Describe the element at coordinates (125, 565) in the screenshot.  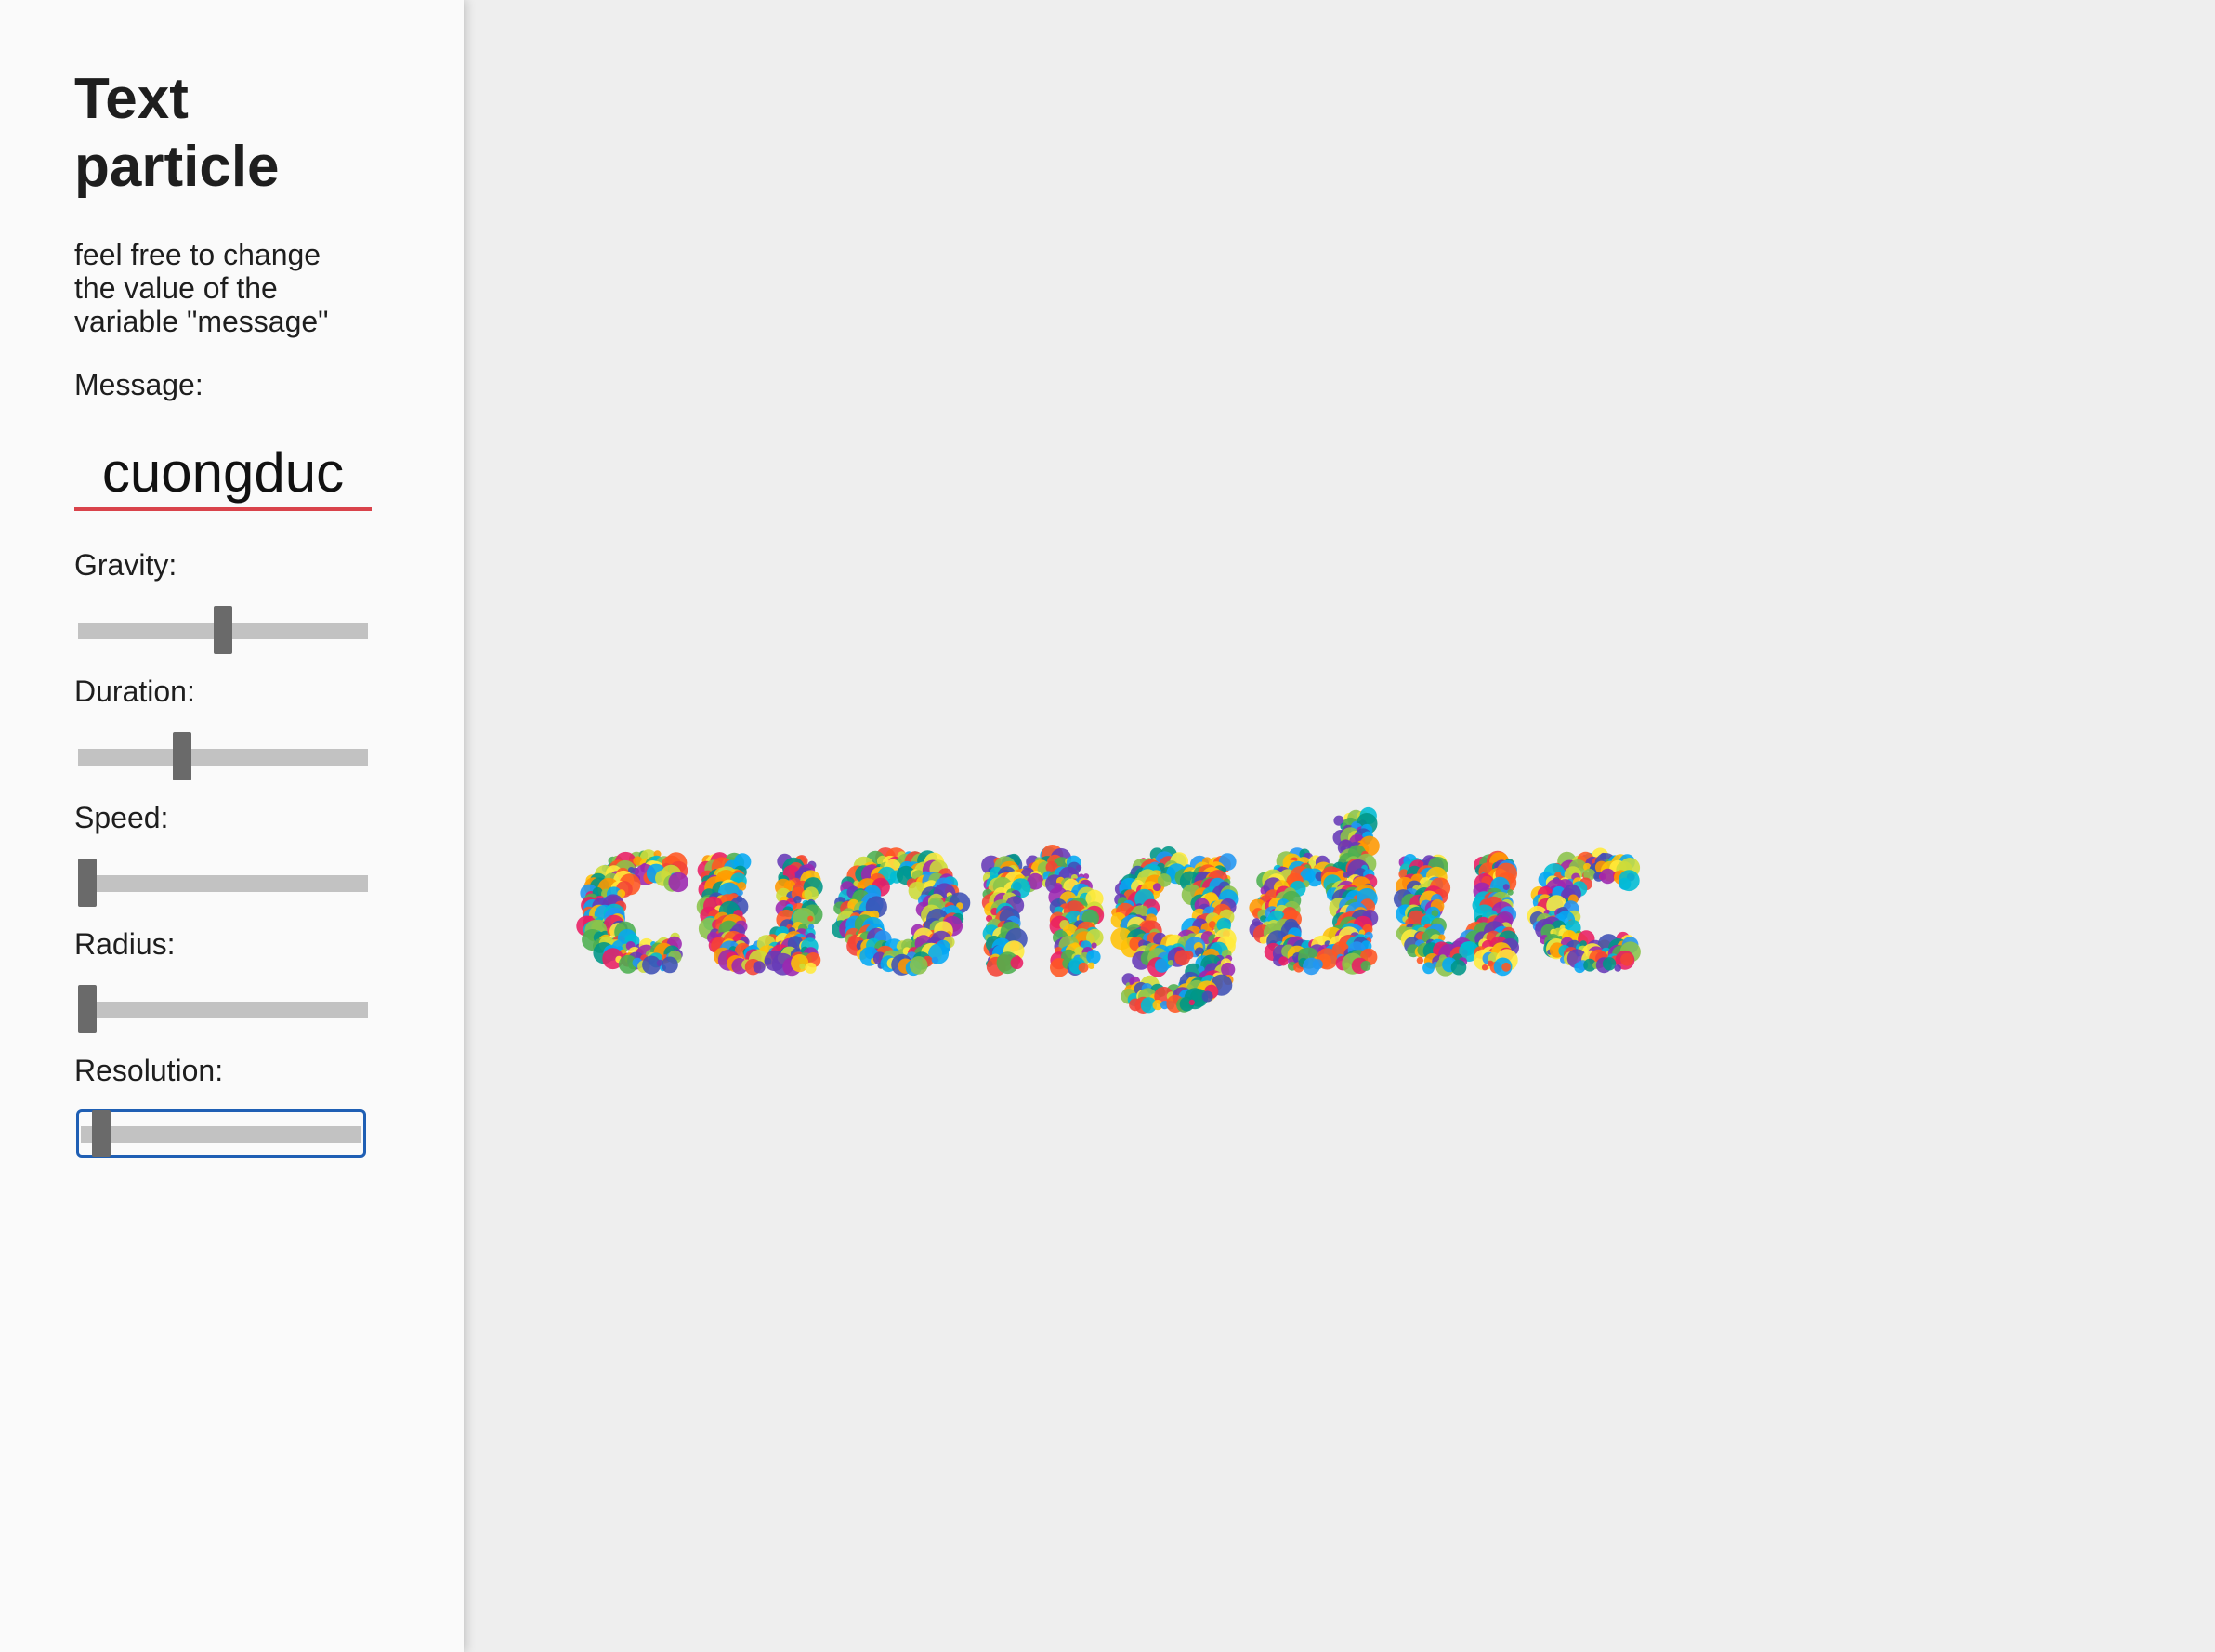
I see `gravity-label: Gravity:` at that location.